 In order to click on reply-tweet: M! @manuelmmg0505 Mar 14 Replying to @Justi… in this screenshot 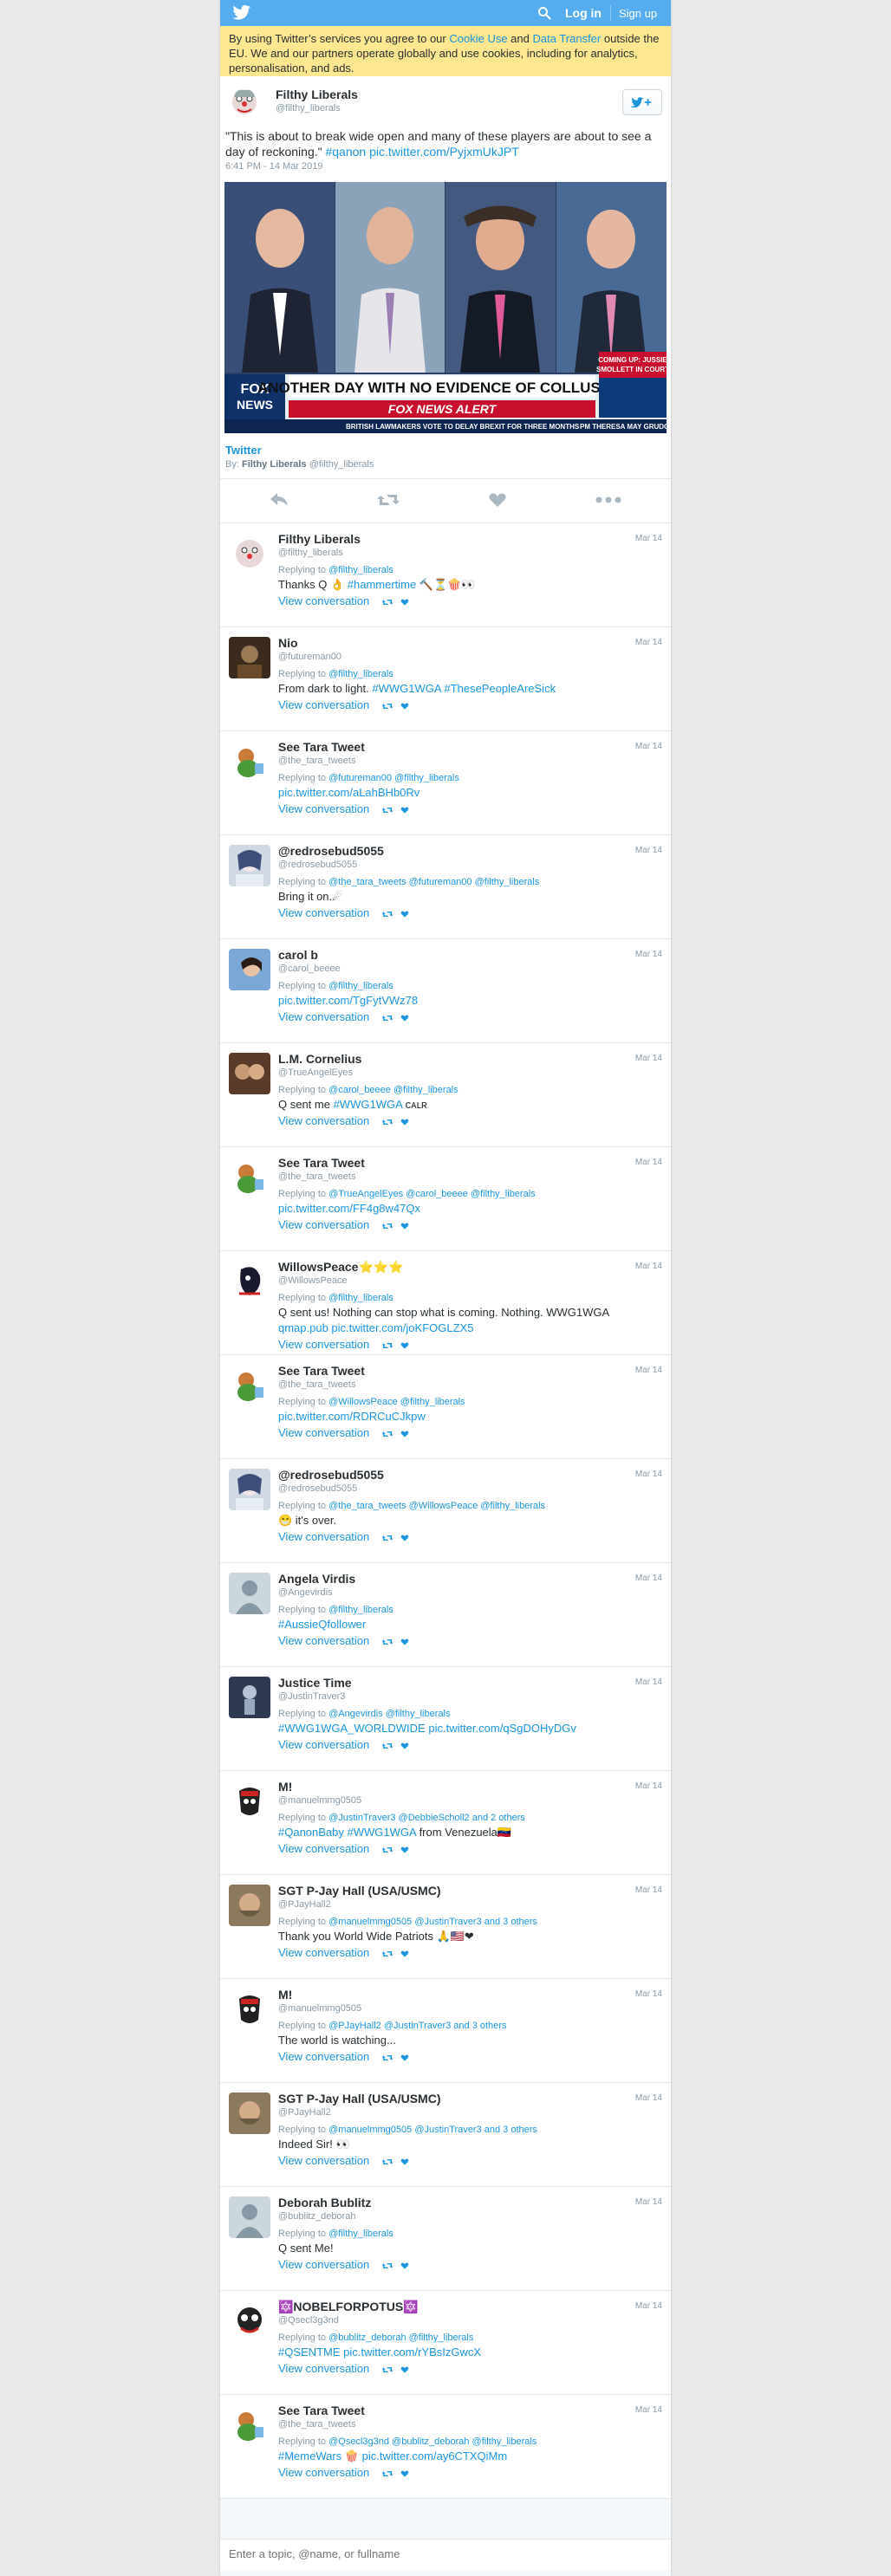, I will do `click(445, 1823)`.